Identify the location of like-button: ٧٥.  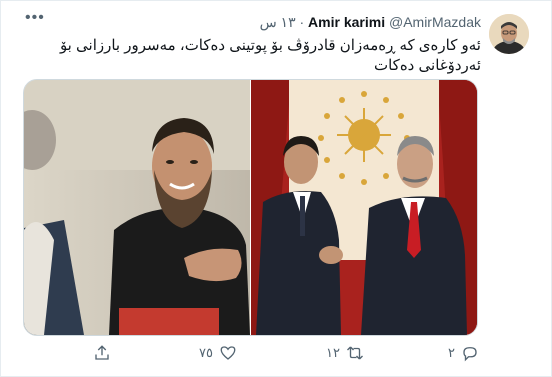
(218, 353).